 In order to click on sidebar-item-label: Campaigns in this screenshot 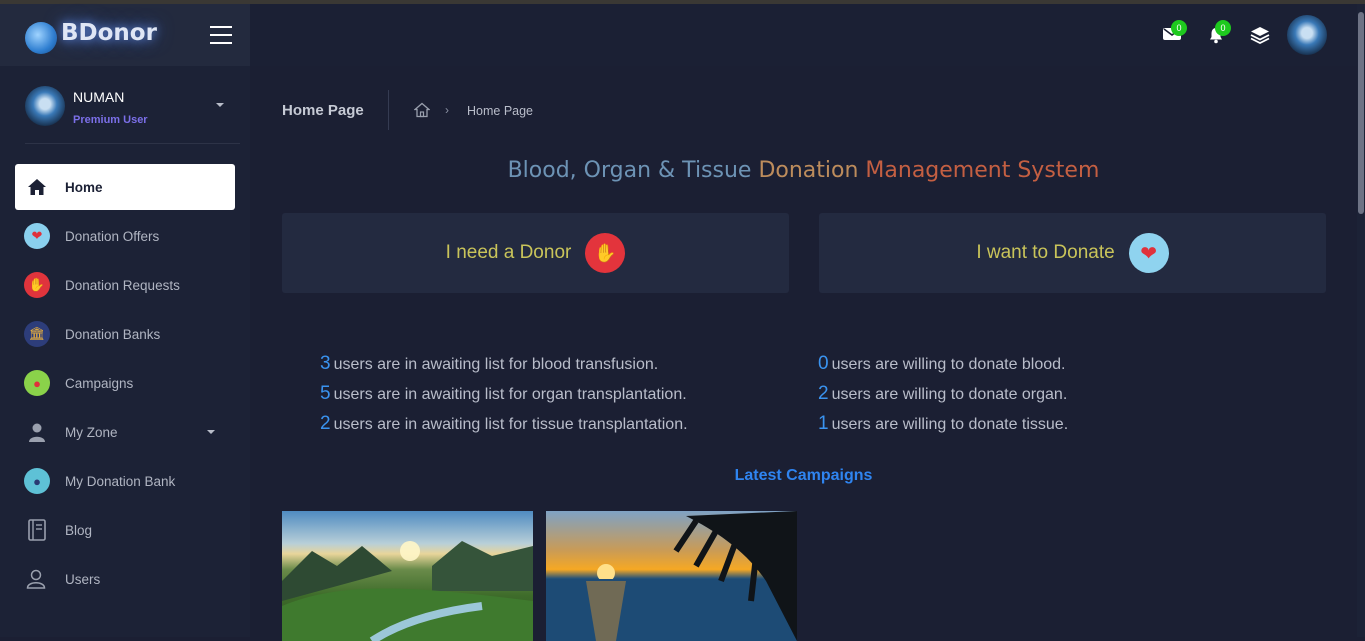, I will do `click(99, 383)`.